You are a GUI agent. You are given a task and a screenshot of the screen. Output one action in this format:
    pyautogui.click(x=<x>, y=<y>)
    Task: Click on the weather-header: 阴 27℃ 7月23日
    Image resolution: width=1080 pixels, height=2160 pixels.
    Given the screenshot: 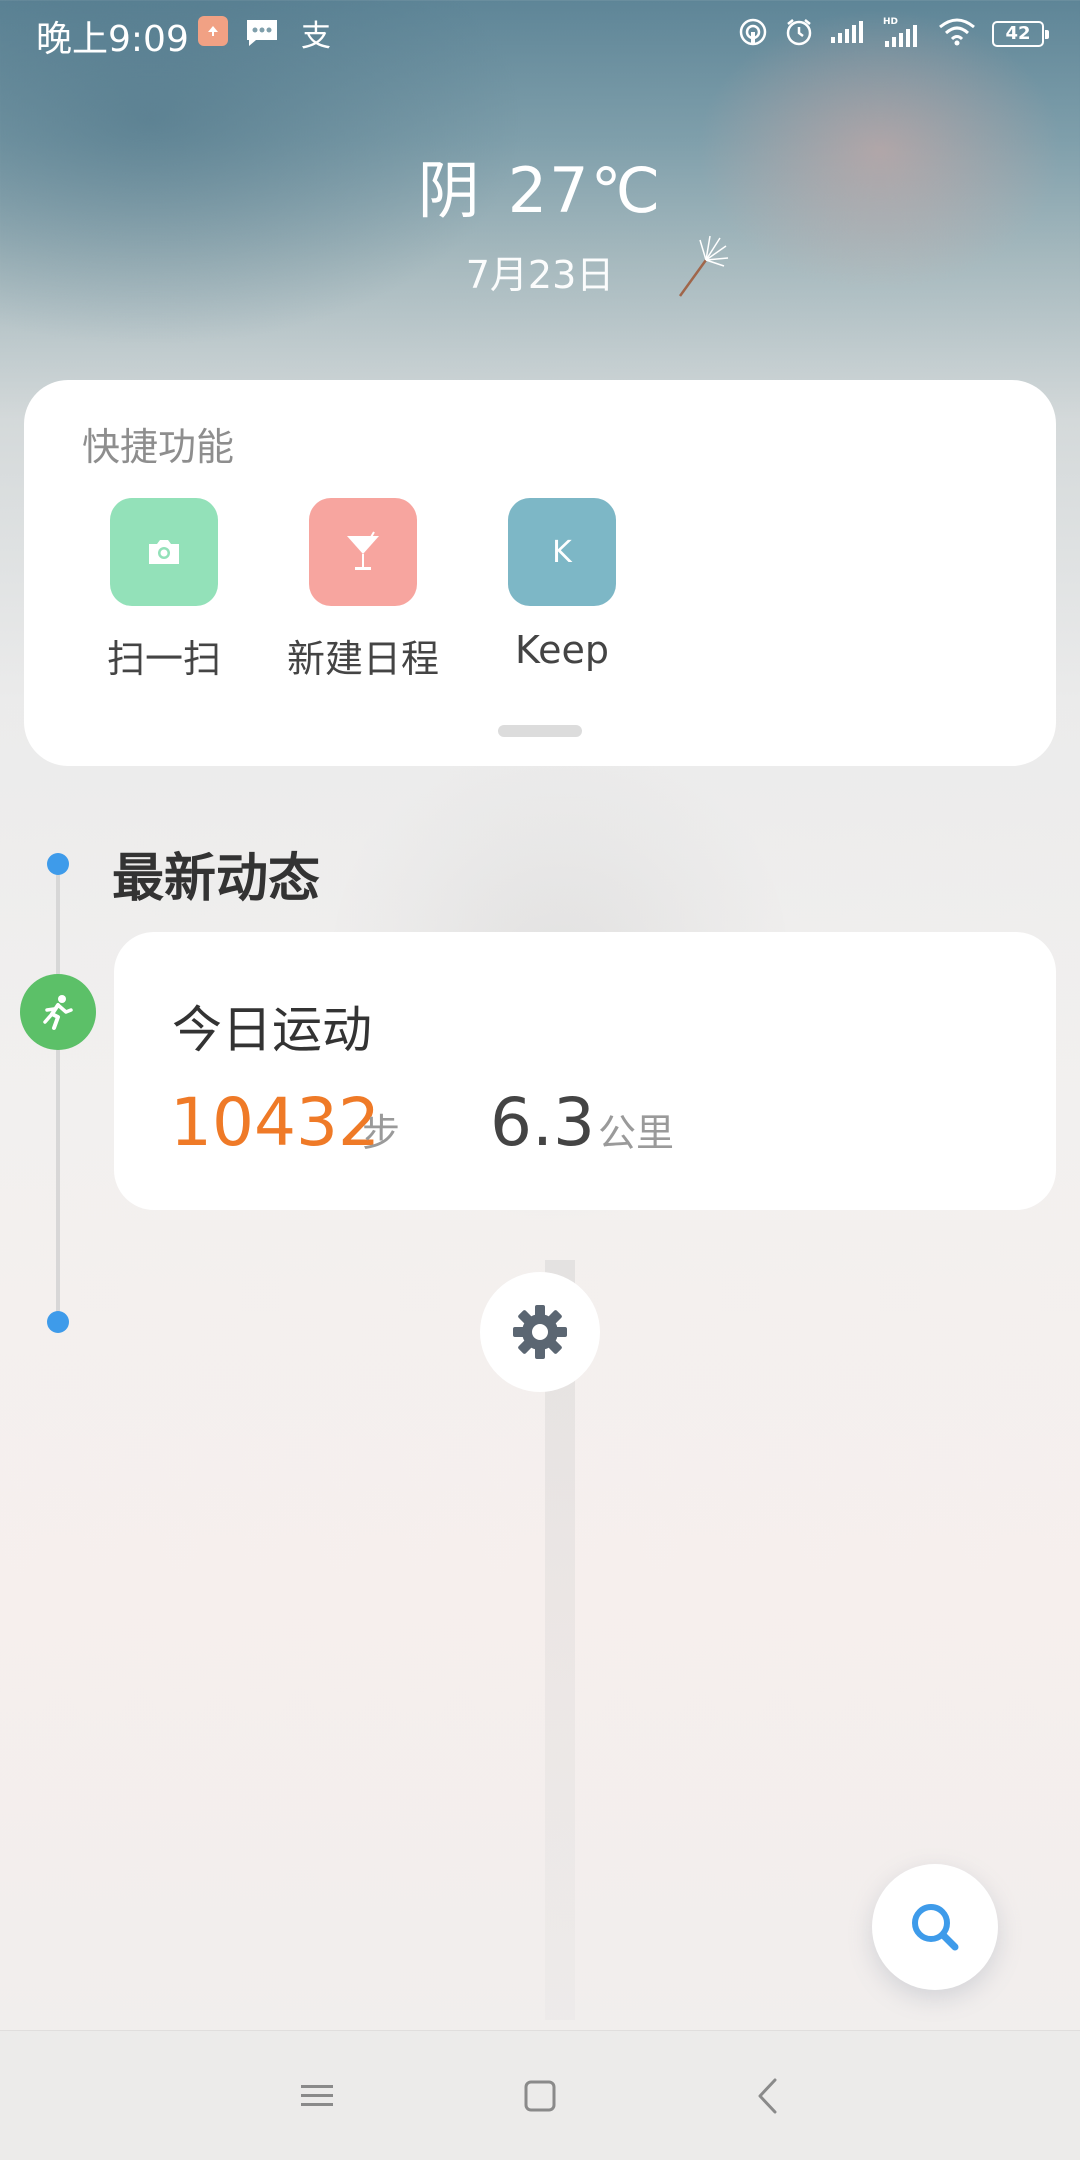 What is the action you would take?
    pyautogui.click(x=540, y=219)
    